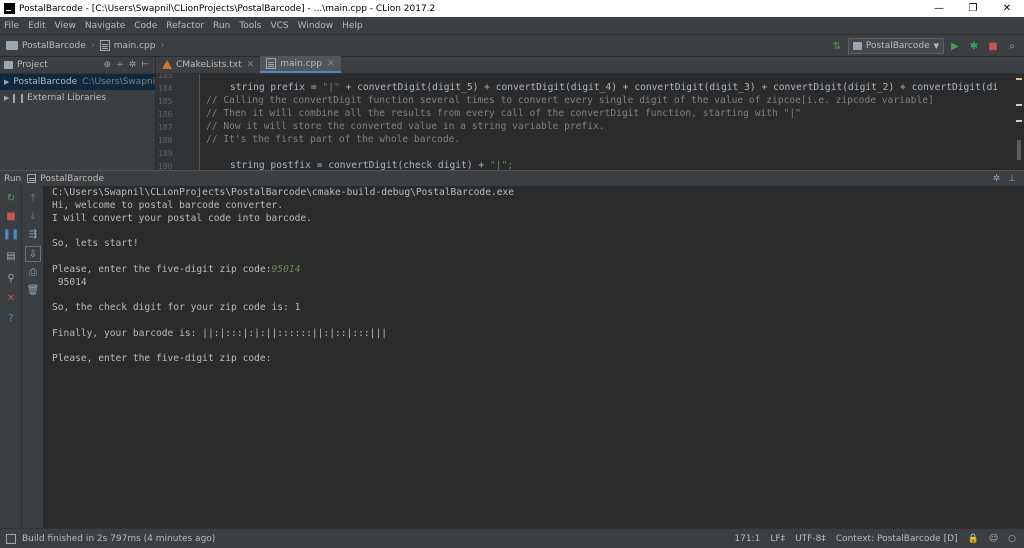 This screenshot has height=548, width=1024. Describe the element at coordinates (165, 101) in the screenshot. I see `line-number: 185` at that location.